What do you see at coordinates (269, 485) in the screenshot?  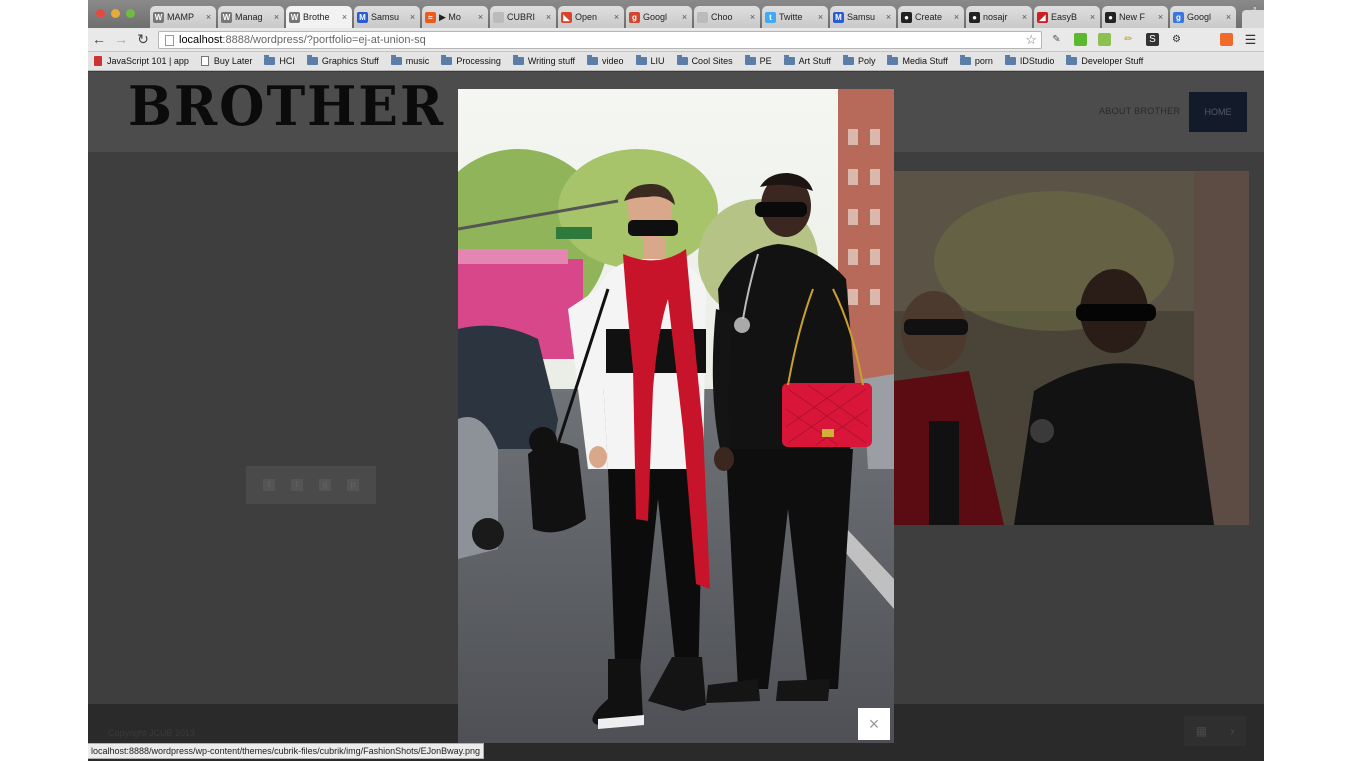 I see `facebook-share-icon: f` at bounding box center [269, 485].